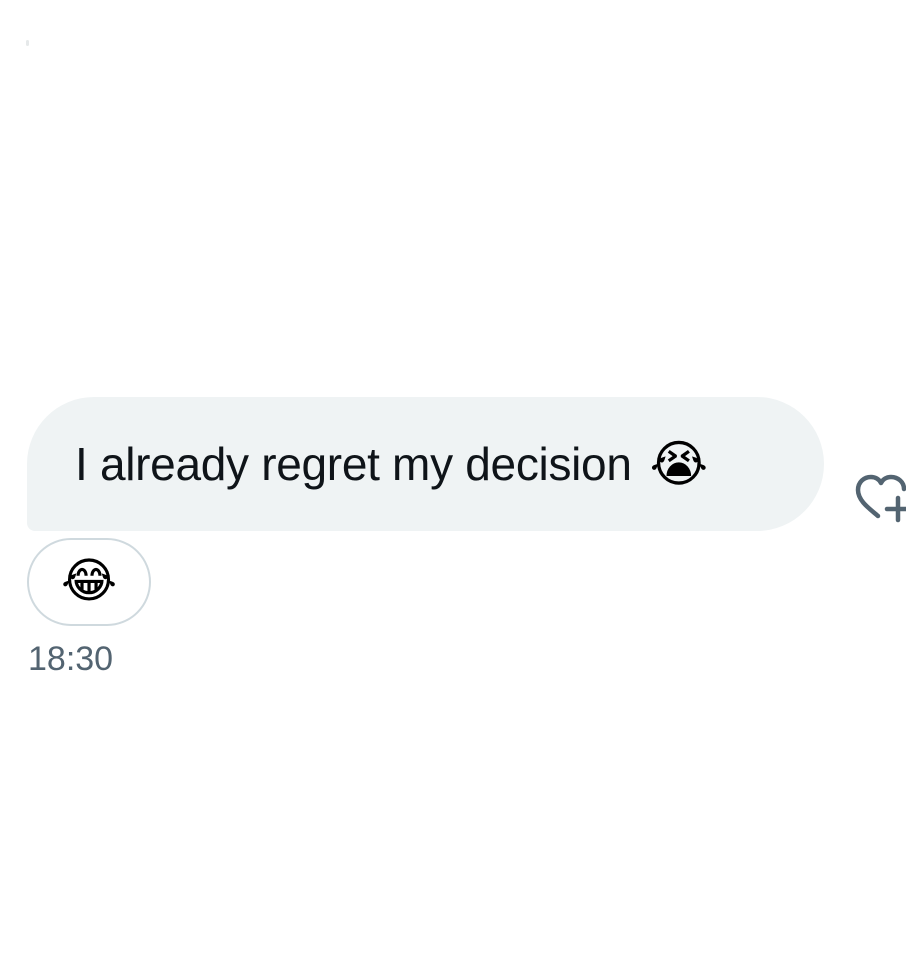 Image resolution: width=906 pixels, height=970 pixels. I want to click on add-reaction-button, so click(879, 498).